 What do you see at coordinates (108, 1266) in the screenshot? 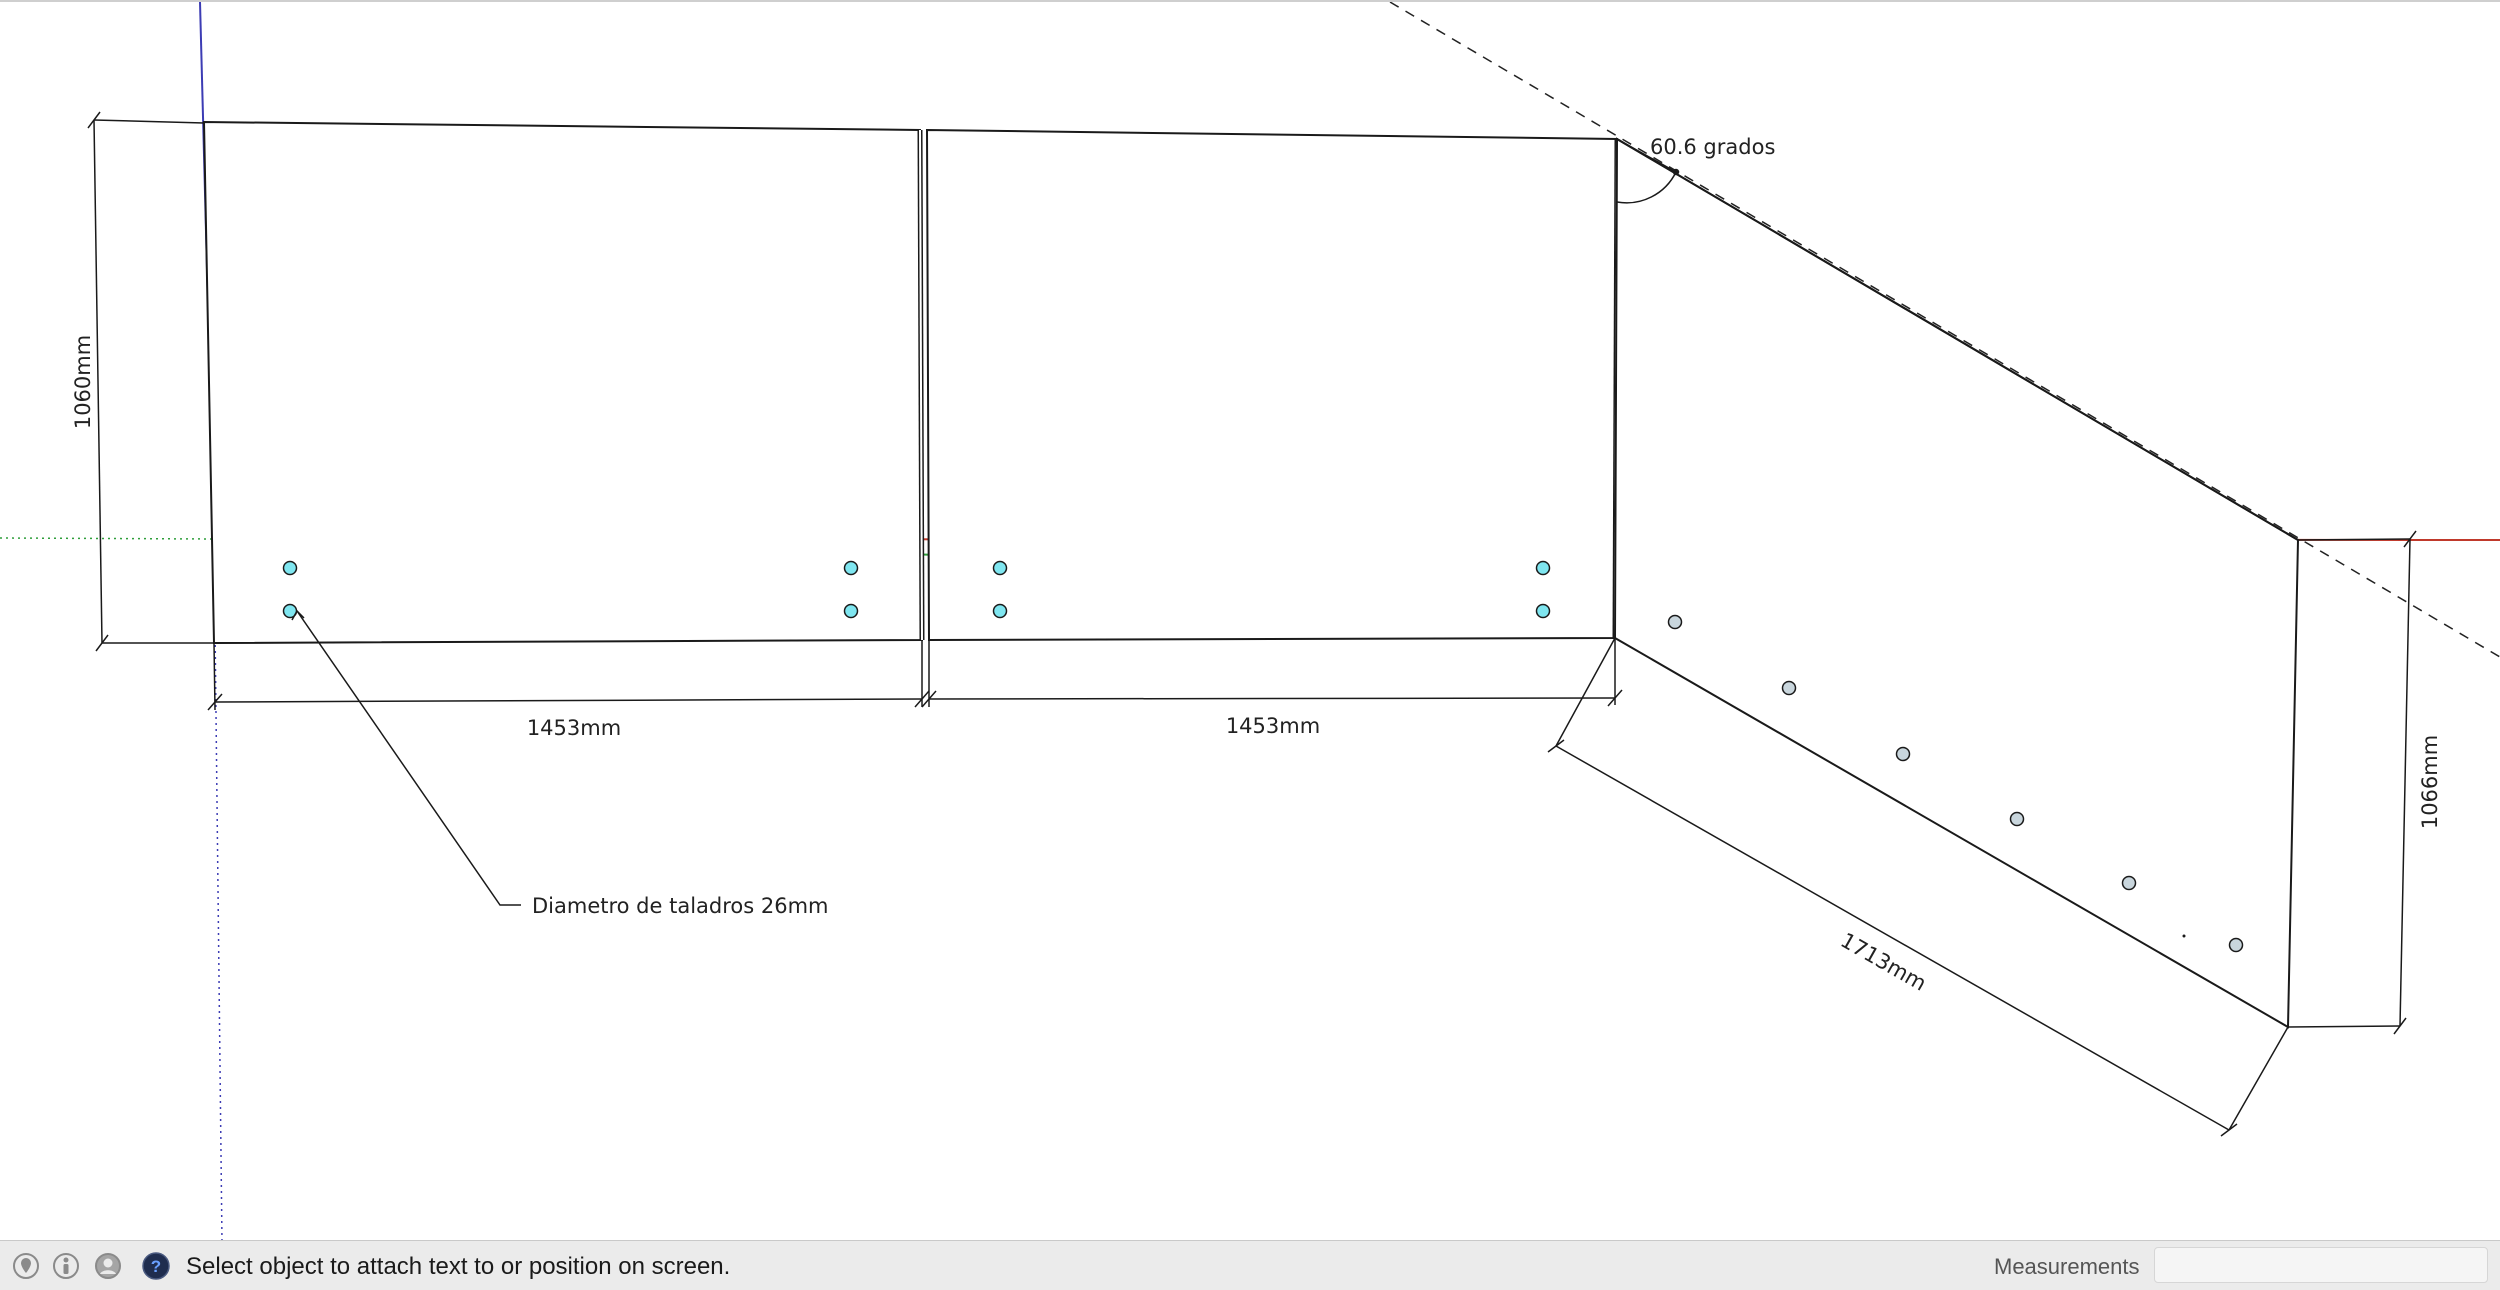
I see `user-account-icon` at bounding box center [108, 1266].